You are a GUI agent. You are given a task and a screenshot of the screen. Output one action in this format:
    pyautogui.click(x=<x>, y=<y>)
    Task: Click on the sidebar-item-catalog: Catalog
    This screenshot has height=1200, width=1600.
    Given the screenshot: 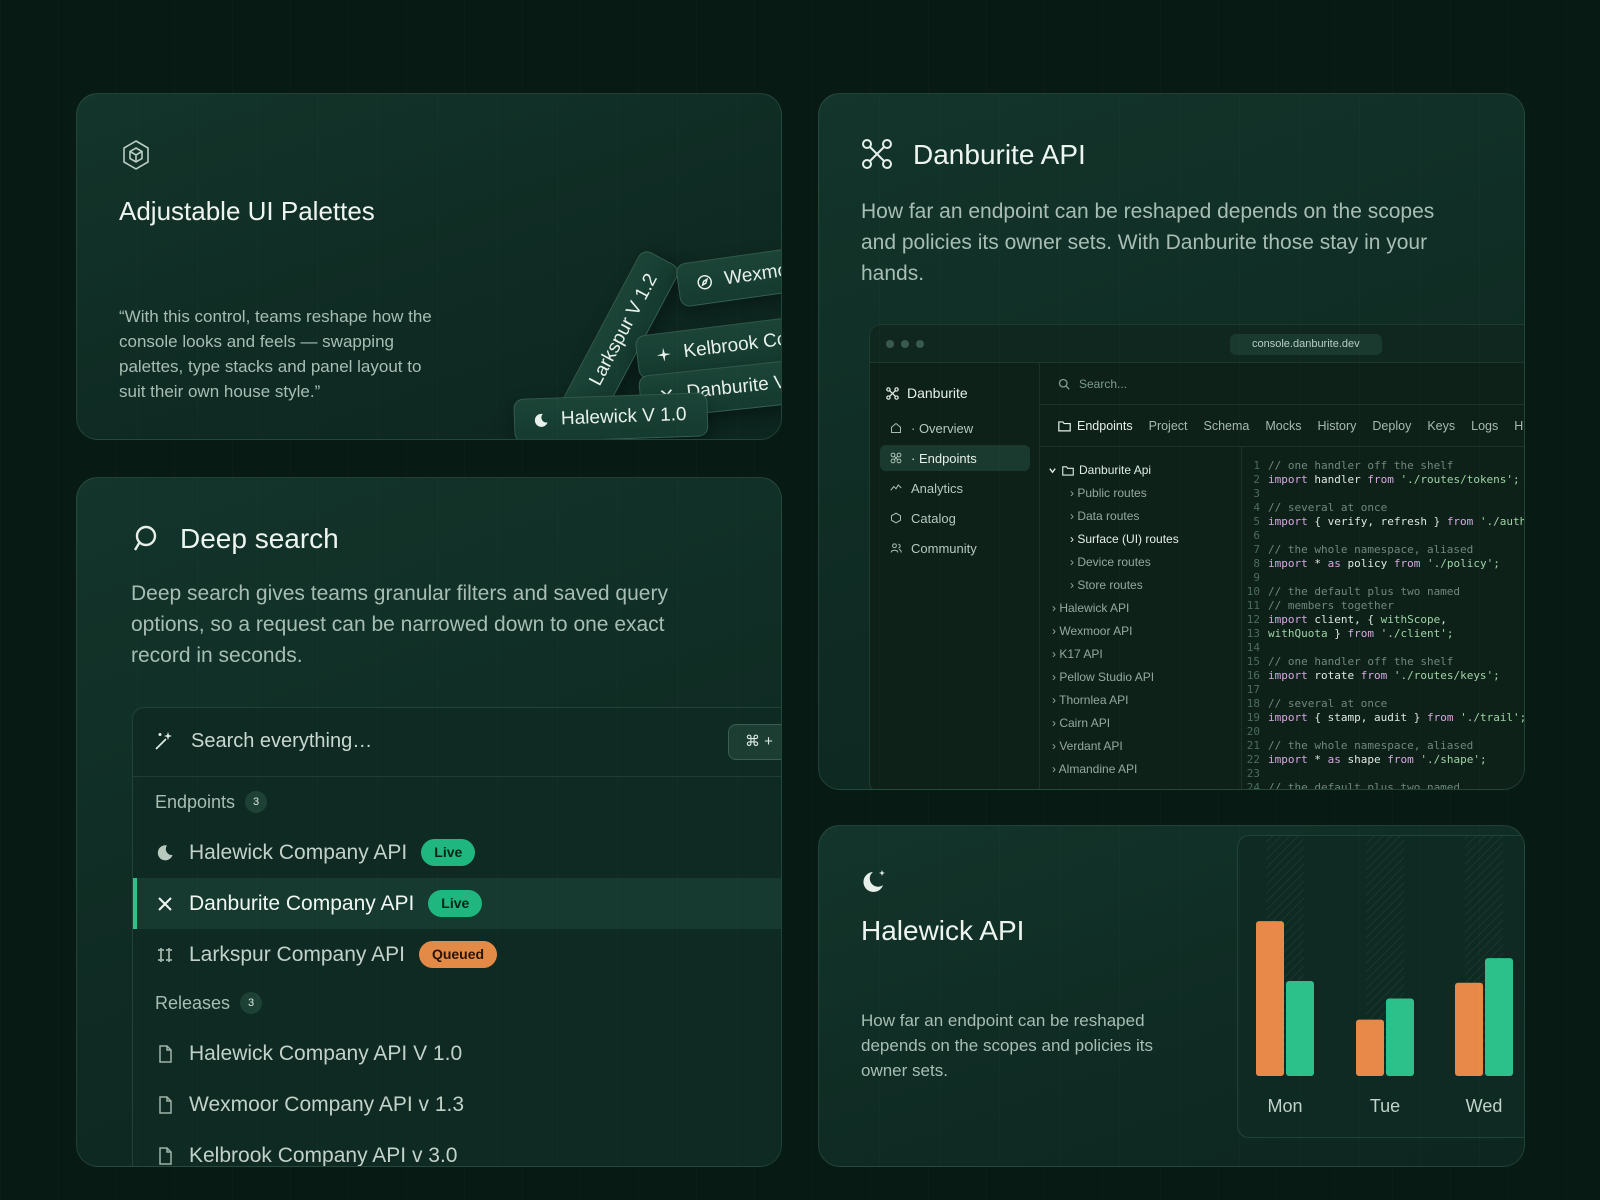 What is the action you would take?
    pyautogui.click(x=955, y=518)
    